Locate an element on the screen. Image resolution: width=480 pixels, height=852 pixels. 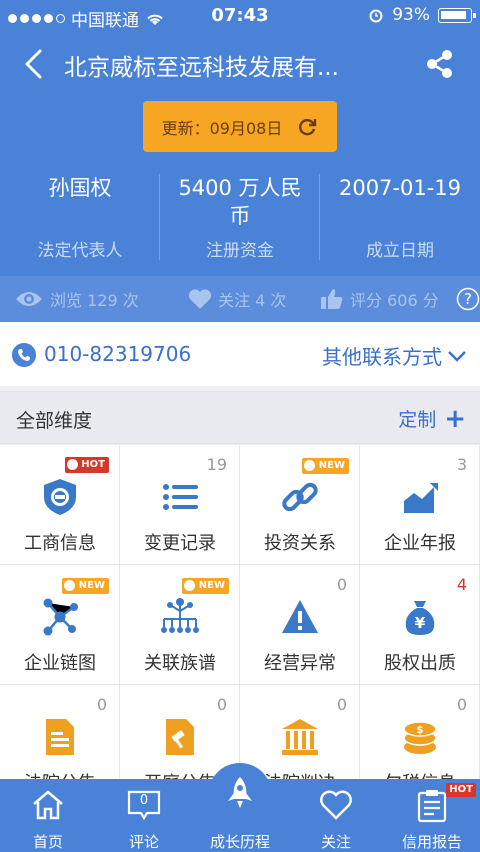
follows-count: 关注 4 次 is located at coordinates (237, 299).